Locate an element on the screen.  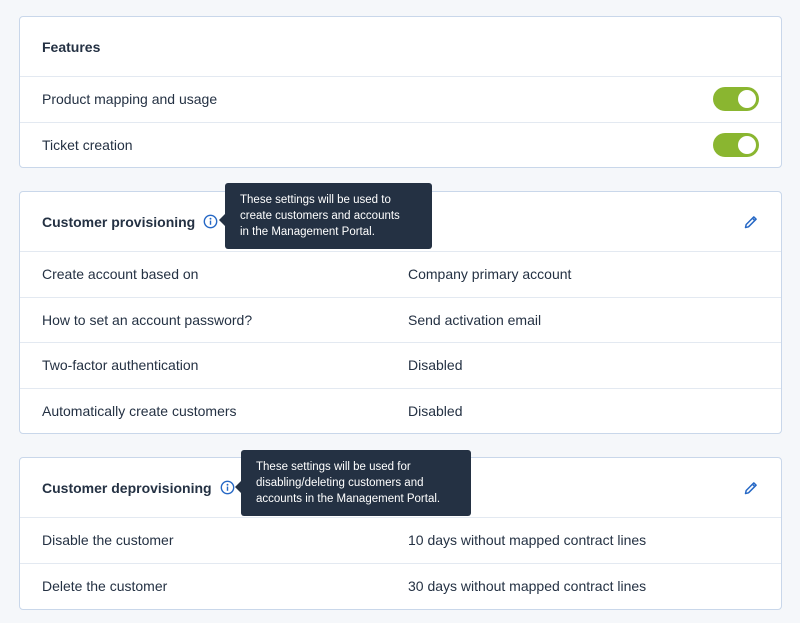
product-mapping-toggle is located at coordinates (736, 99).